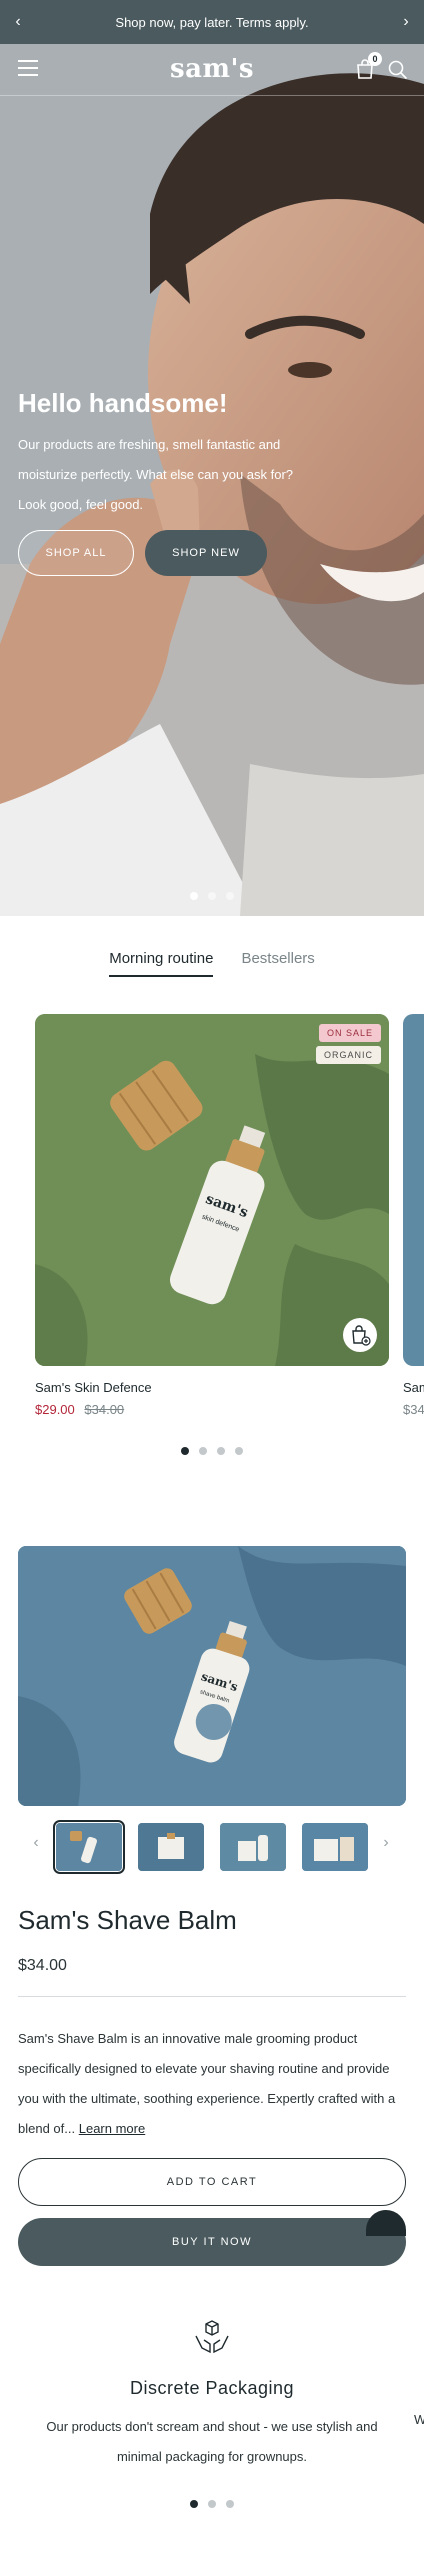 Image resolution: width=424 pixels, height=2560 pixels. What do you see at coordinates (79, 1409) in the screenshot?
I see `product-price: $29.00 $34.00` at bounding box center [79, 1409].